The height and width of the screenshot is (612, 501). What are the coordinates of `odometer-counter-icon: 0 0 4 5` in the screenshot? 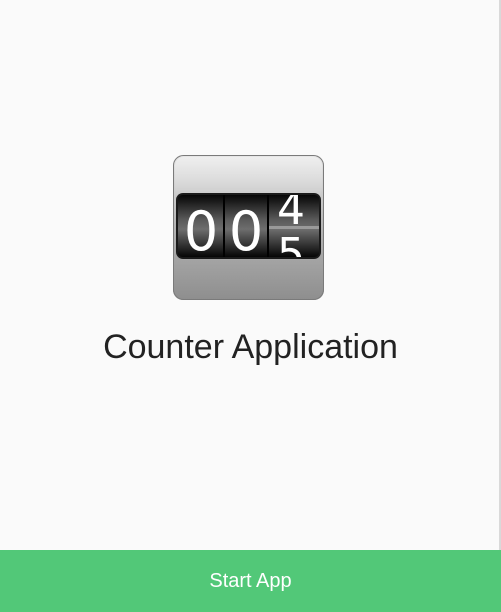 It's located at (248, 227).